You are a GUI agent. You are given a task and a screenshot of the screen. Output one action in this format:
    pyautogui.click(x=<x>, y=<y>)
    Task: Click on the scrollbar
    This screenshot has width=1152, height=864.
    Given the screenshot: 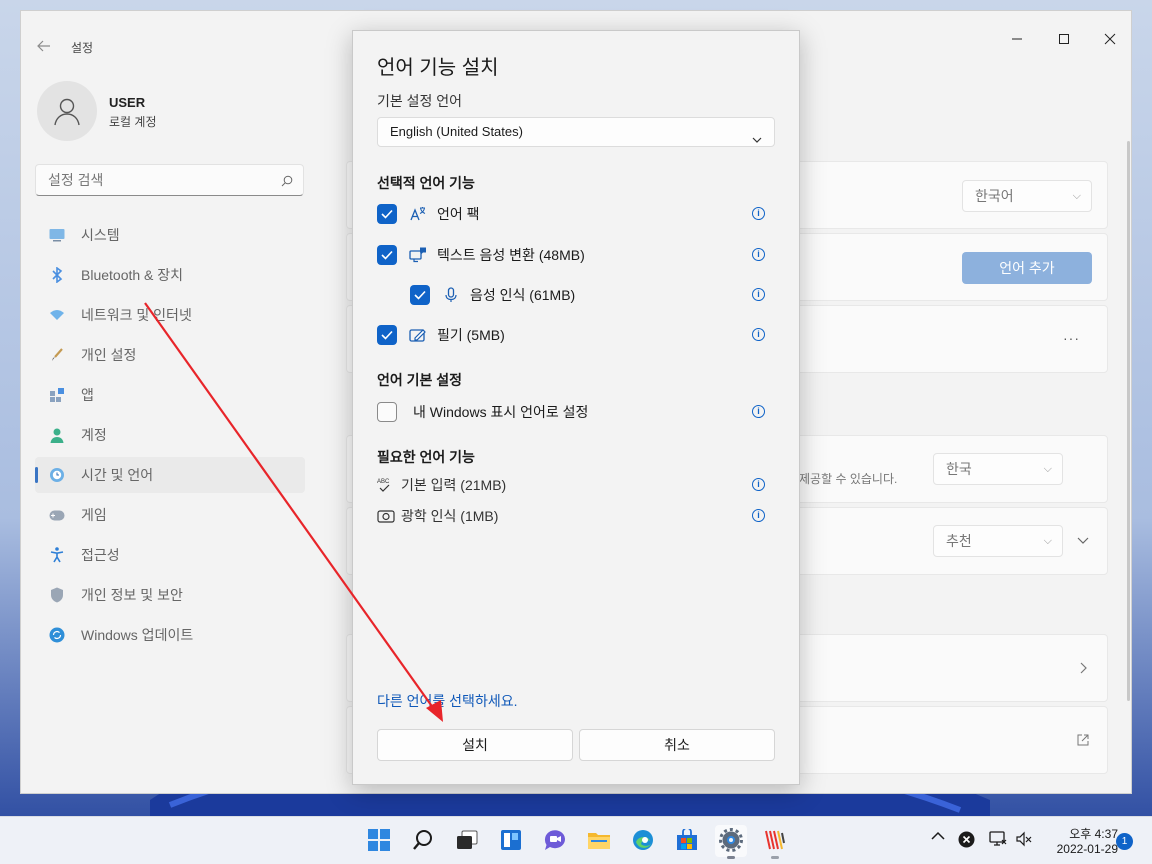 What is the action you would take?
    pyautogui.click(x=1128, y=421)
    